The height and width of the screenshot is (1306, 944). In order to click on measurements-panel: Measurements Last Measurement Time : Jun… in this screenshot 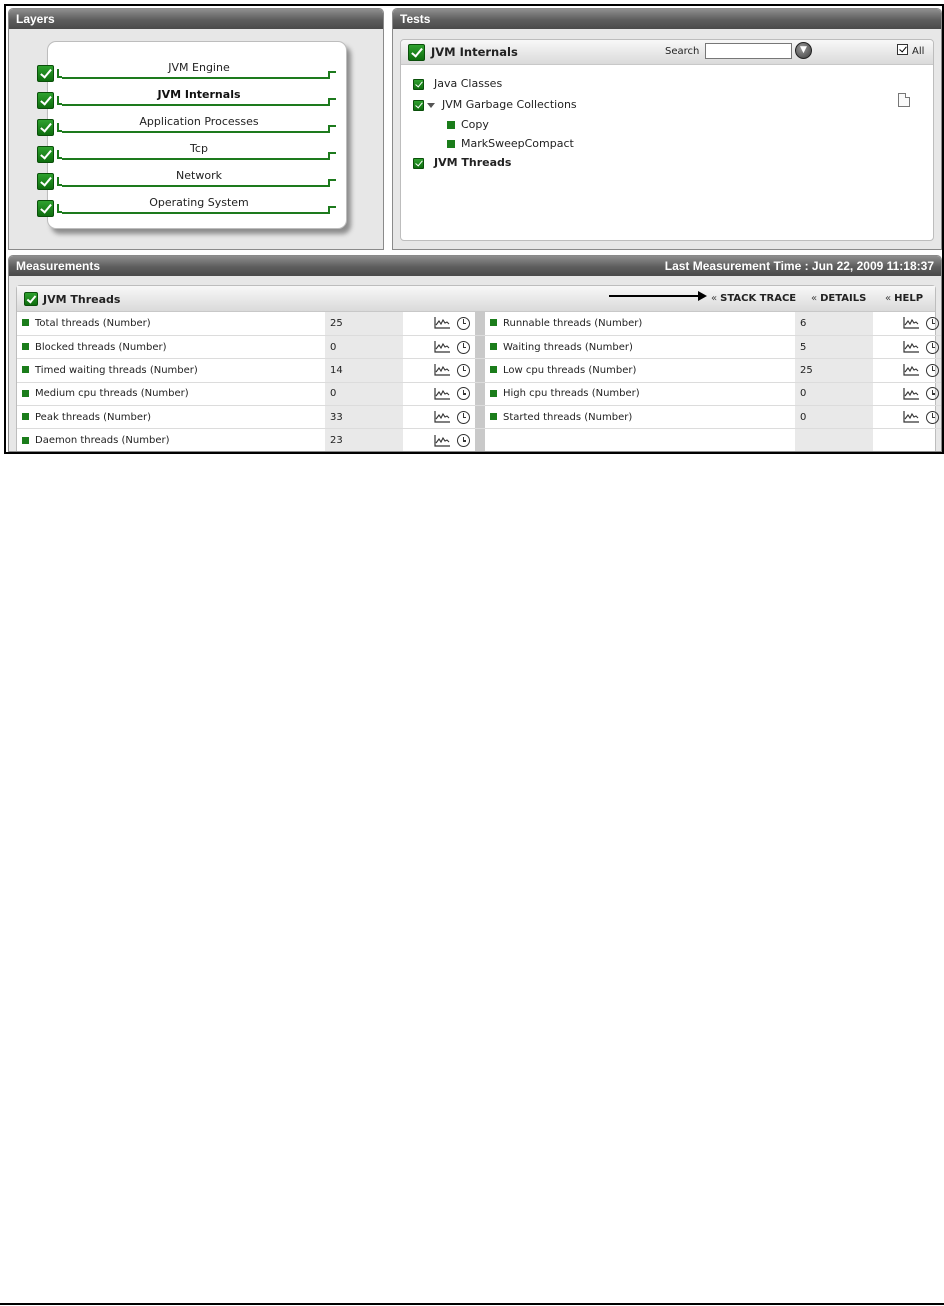, I will do `click(475, 353)`.